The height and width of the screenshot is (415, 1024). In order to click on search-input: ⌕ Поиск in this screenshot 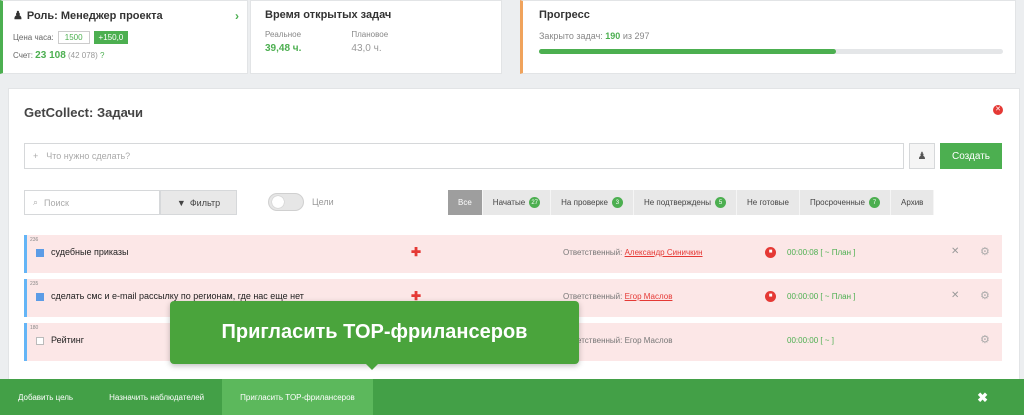, I will do `click(92, 202)`.